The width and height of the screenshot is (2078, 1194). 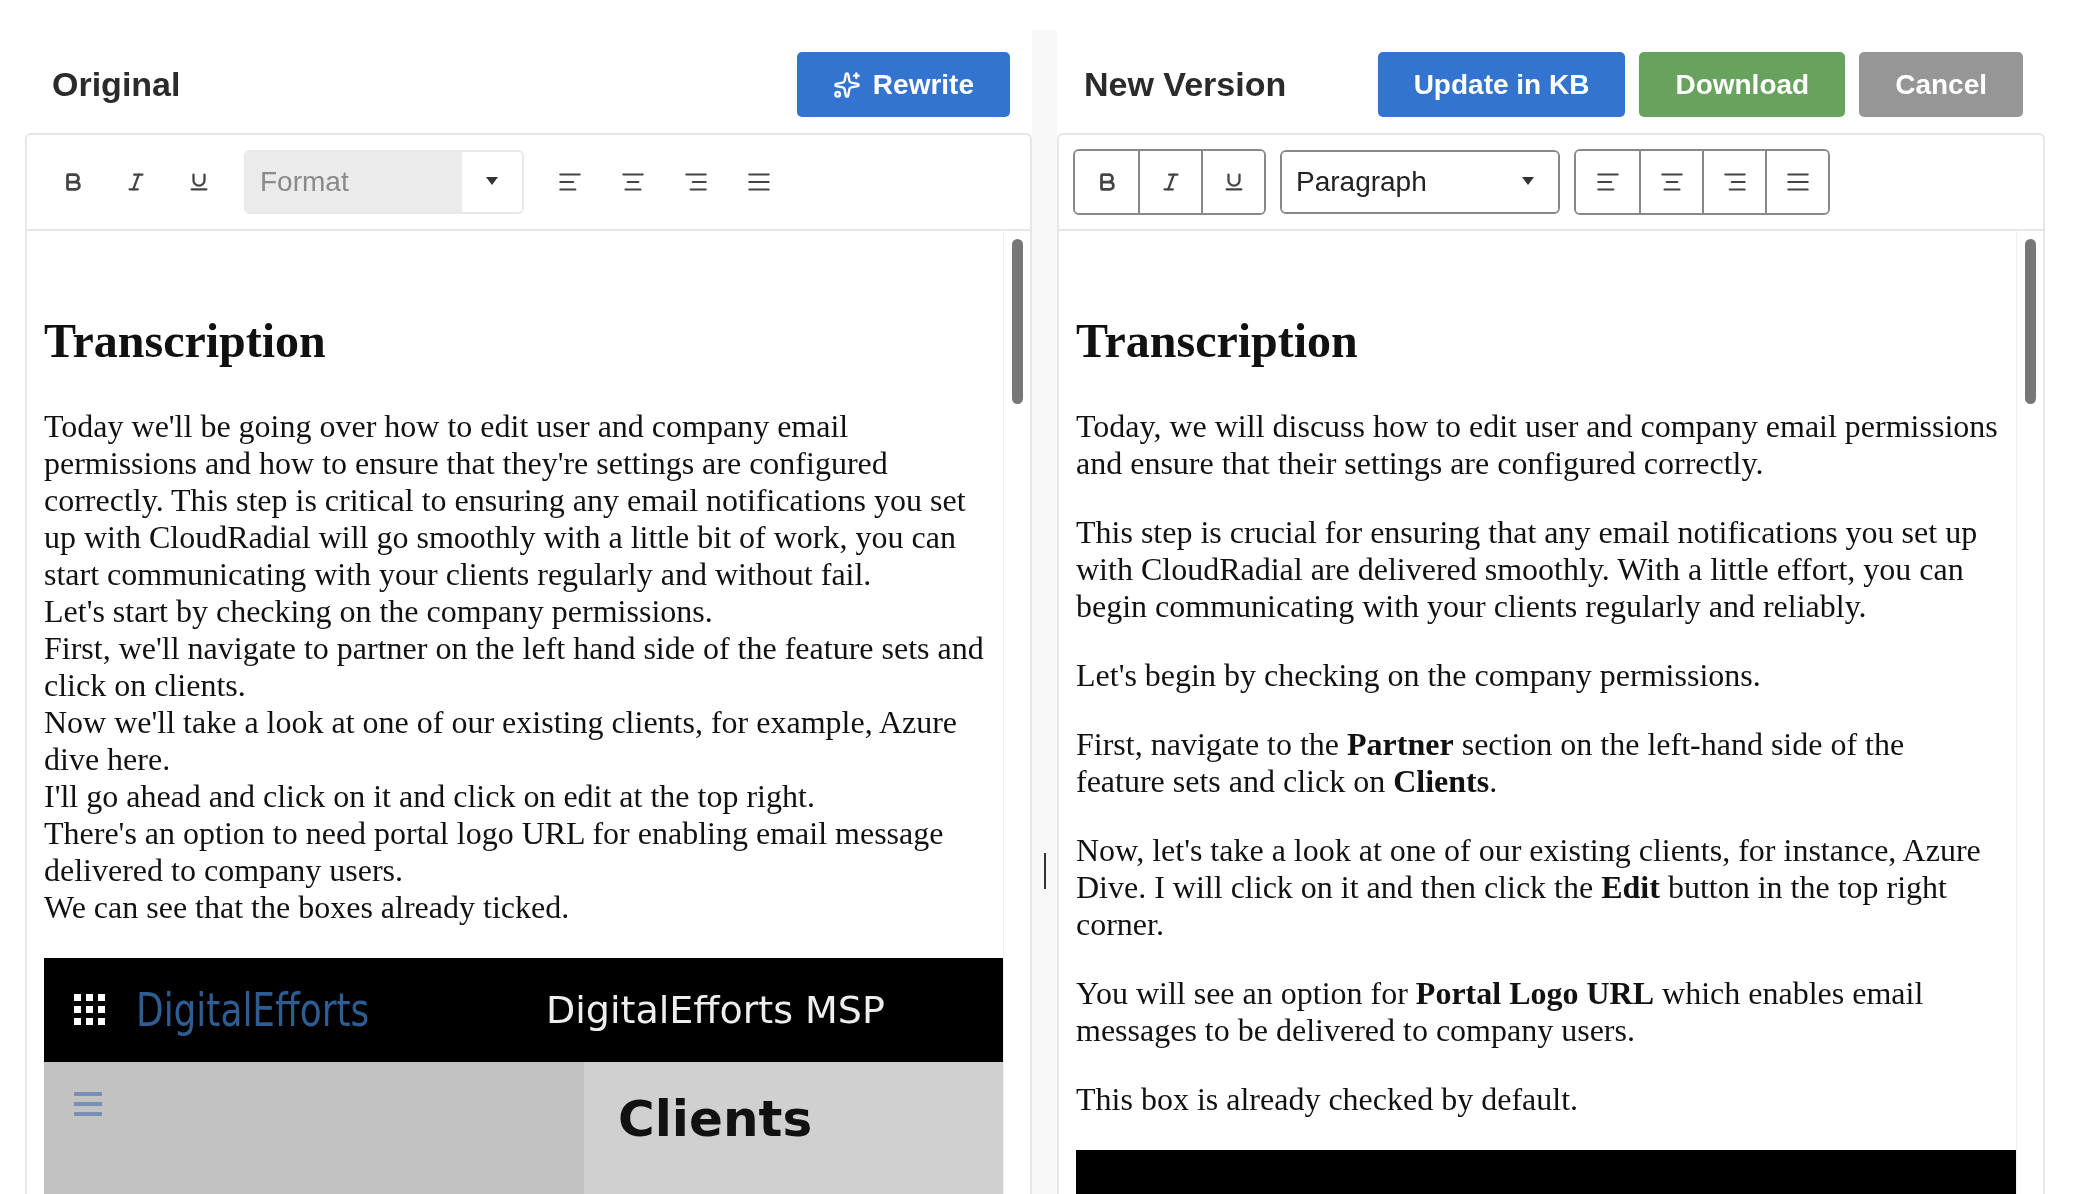 What do you see at coordinates (494, 852) in the screenshot?
I see `paragraph-text: There's an option to need portal logo URL for enabling email message delivered to company users.` at bounding box center [494, 852].